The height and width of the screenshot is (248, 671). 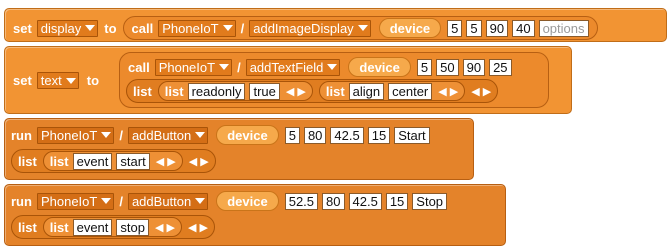 I want to click on options-list: list list event start ◀ ▶ ◀ ▶, so click(x=113, y=161).